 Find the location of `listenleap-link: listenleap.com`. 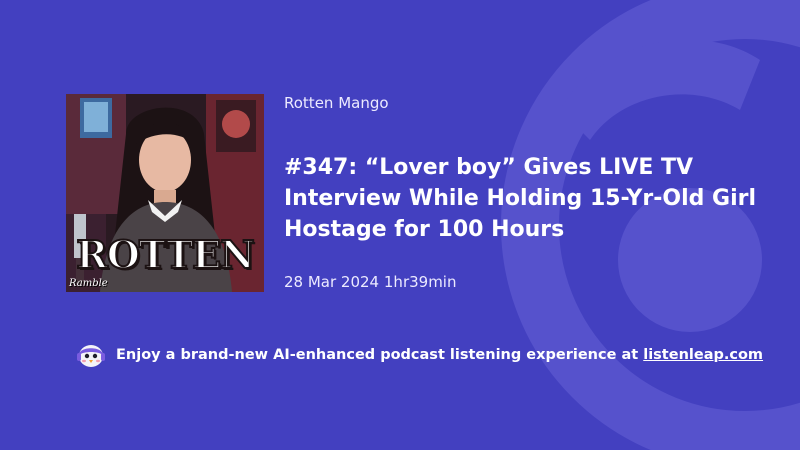

listenleap-link: listenleap.com is located at coordinates (703, 355).